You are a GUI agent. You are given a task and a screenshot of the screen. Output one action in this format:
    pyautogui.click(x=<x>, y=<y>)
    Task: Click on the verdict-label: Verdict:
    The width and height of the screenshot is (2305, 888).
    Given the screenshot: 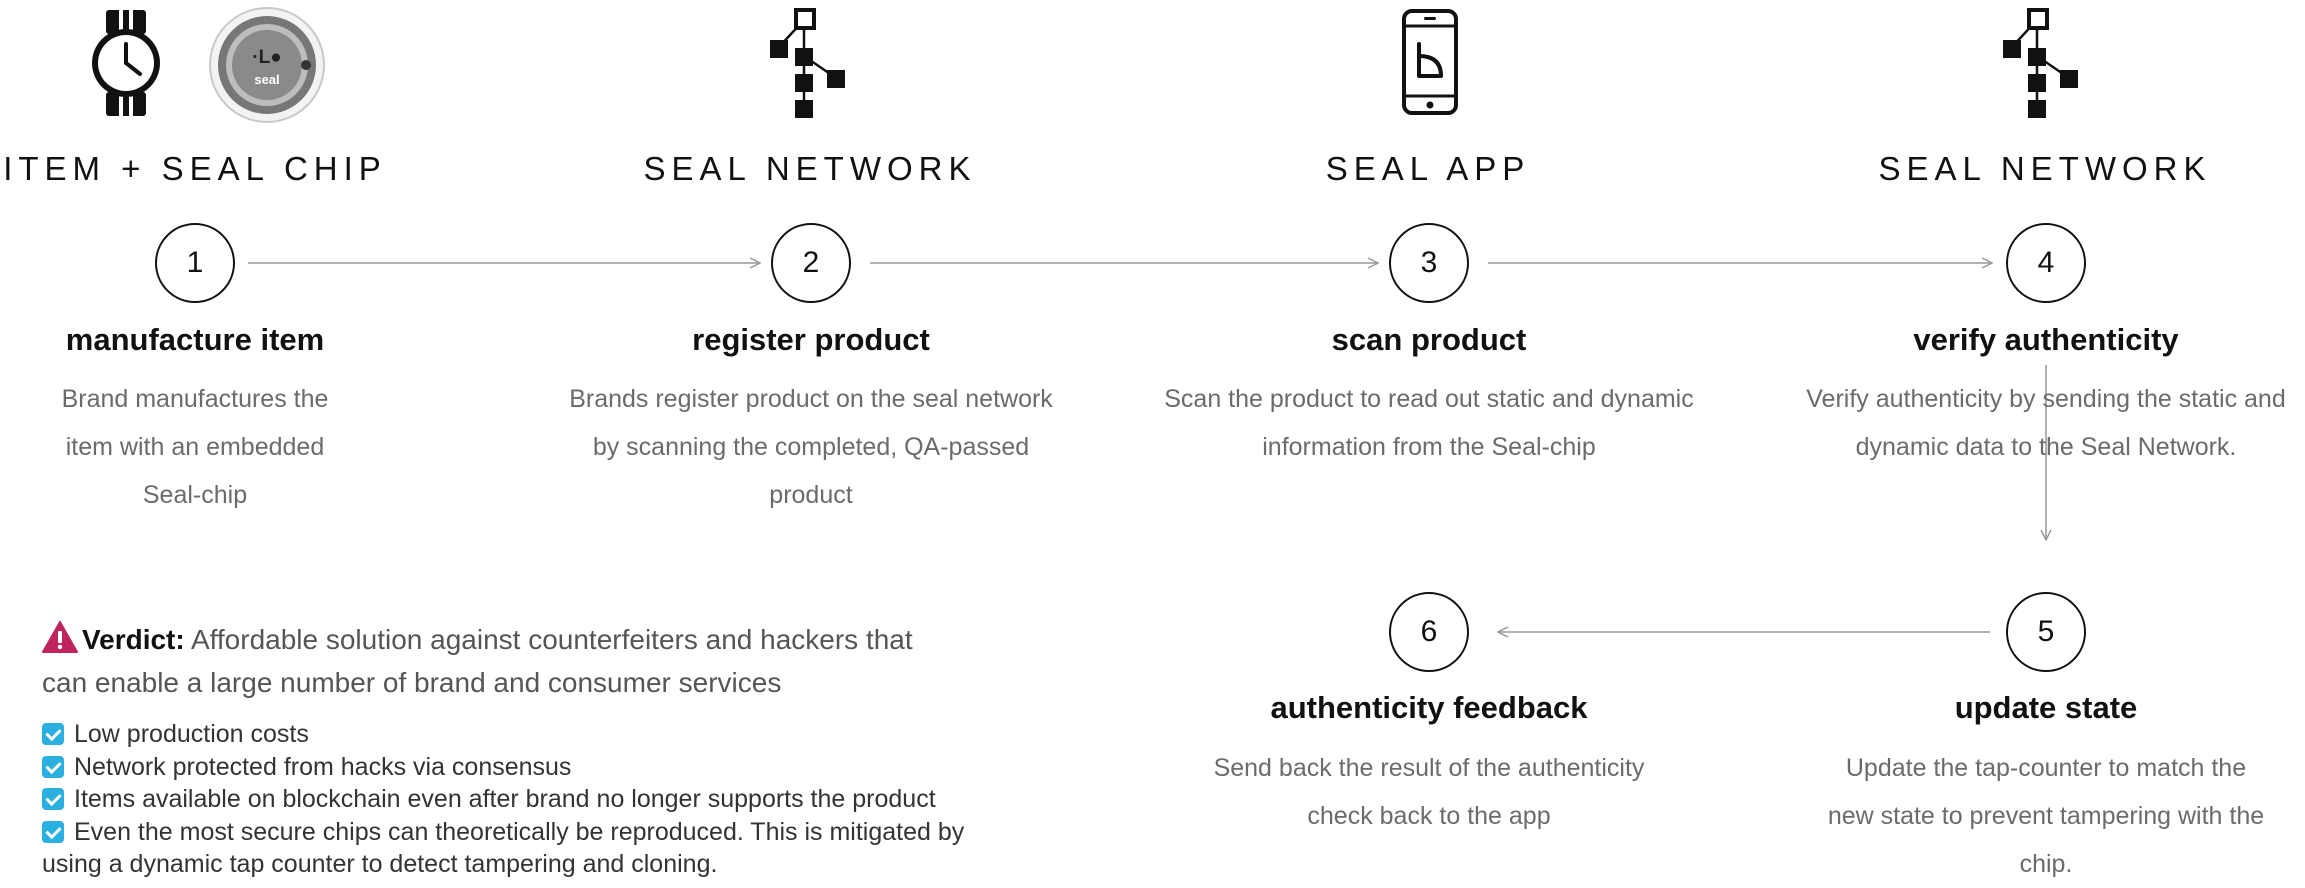 What is the action you would take?
    pyautogui.click(x=133, y=639)
    